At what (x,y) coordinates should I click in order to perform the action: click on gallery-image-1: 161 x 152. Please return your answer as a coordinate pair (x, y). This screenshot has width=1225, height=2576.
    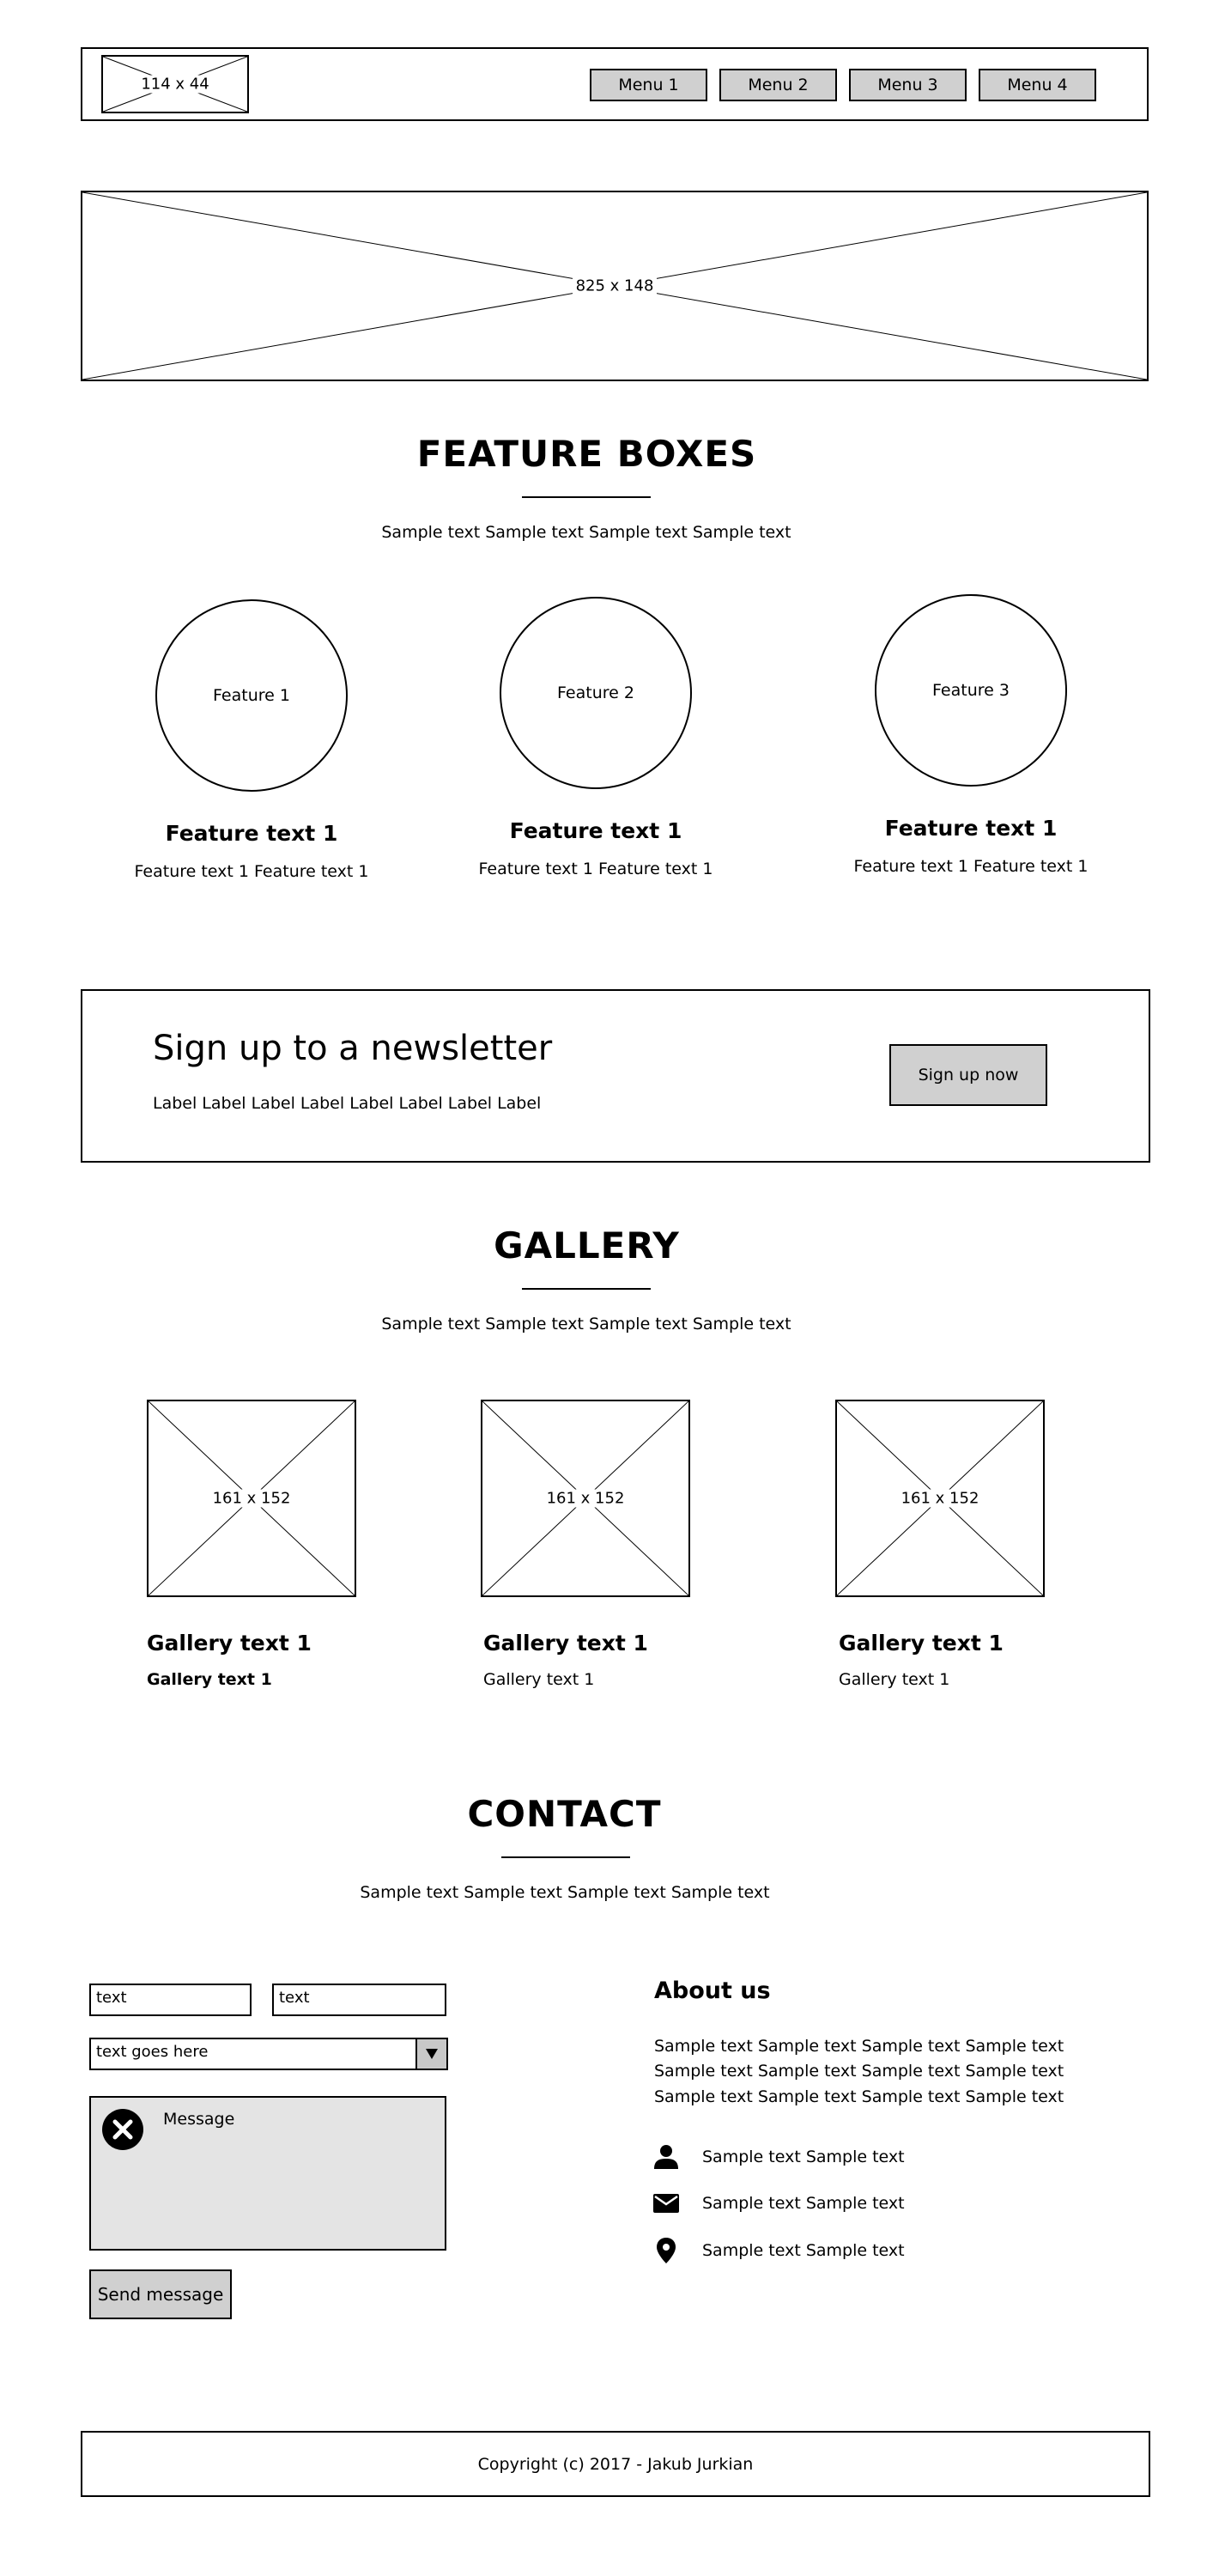
    Looking at the image, I should click on (251, 1499).